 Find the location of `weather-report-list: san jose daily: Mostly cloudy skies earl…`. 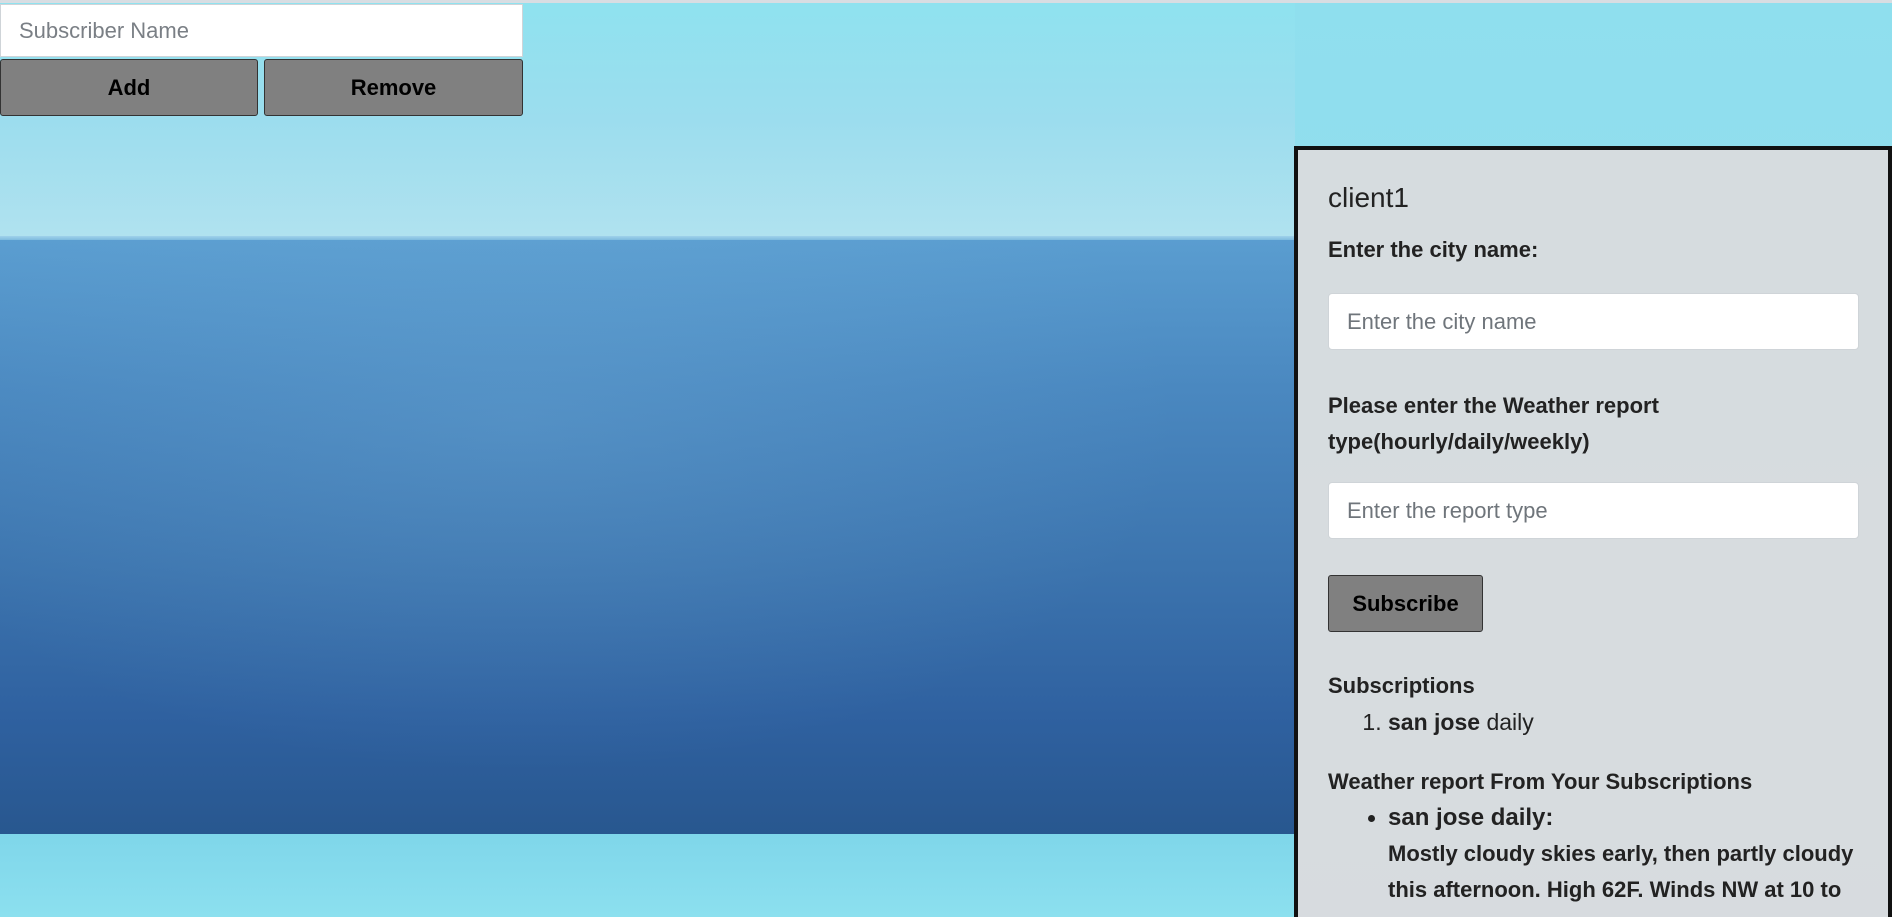

weather-report-list: san jose daily: Mostly cloudy skies earl… is located at coordinates (1593, 858).